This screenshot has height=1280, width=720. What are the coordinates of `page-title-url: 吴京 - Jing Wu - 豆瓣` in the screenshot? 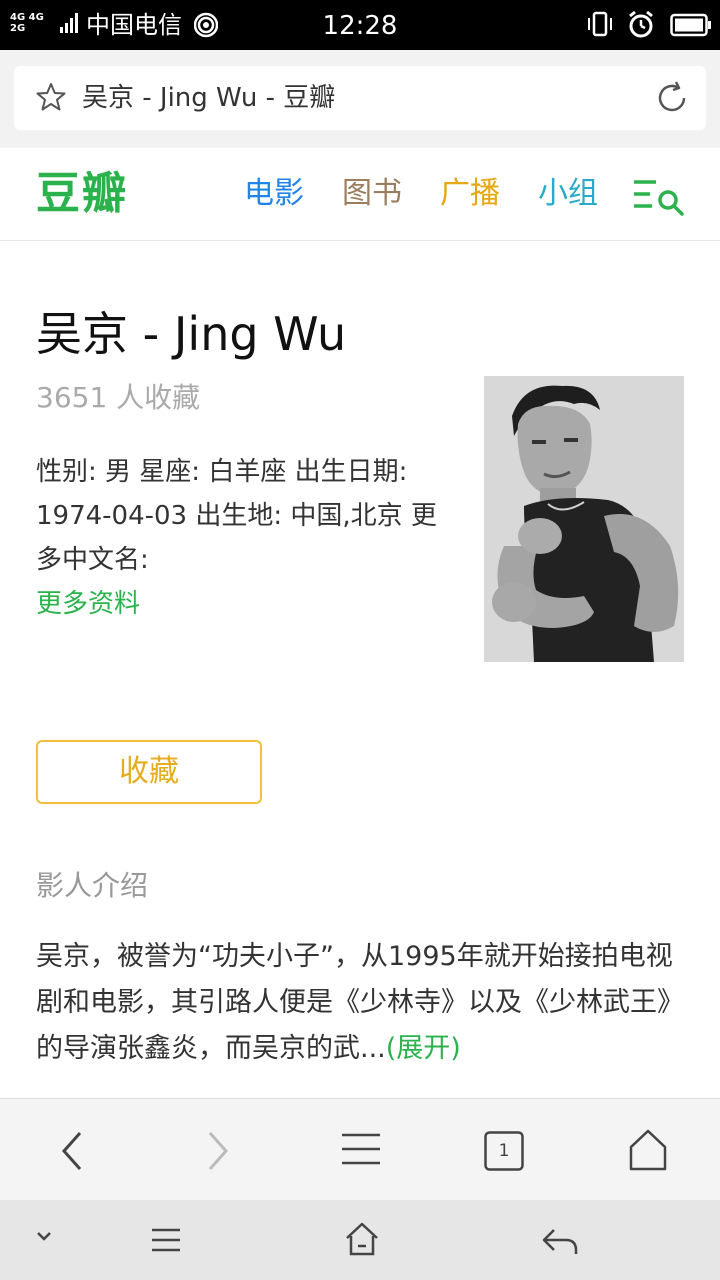 It's located at (208, 98).